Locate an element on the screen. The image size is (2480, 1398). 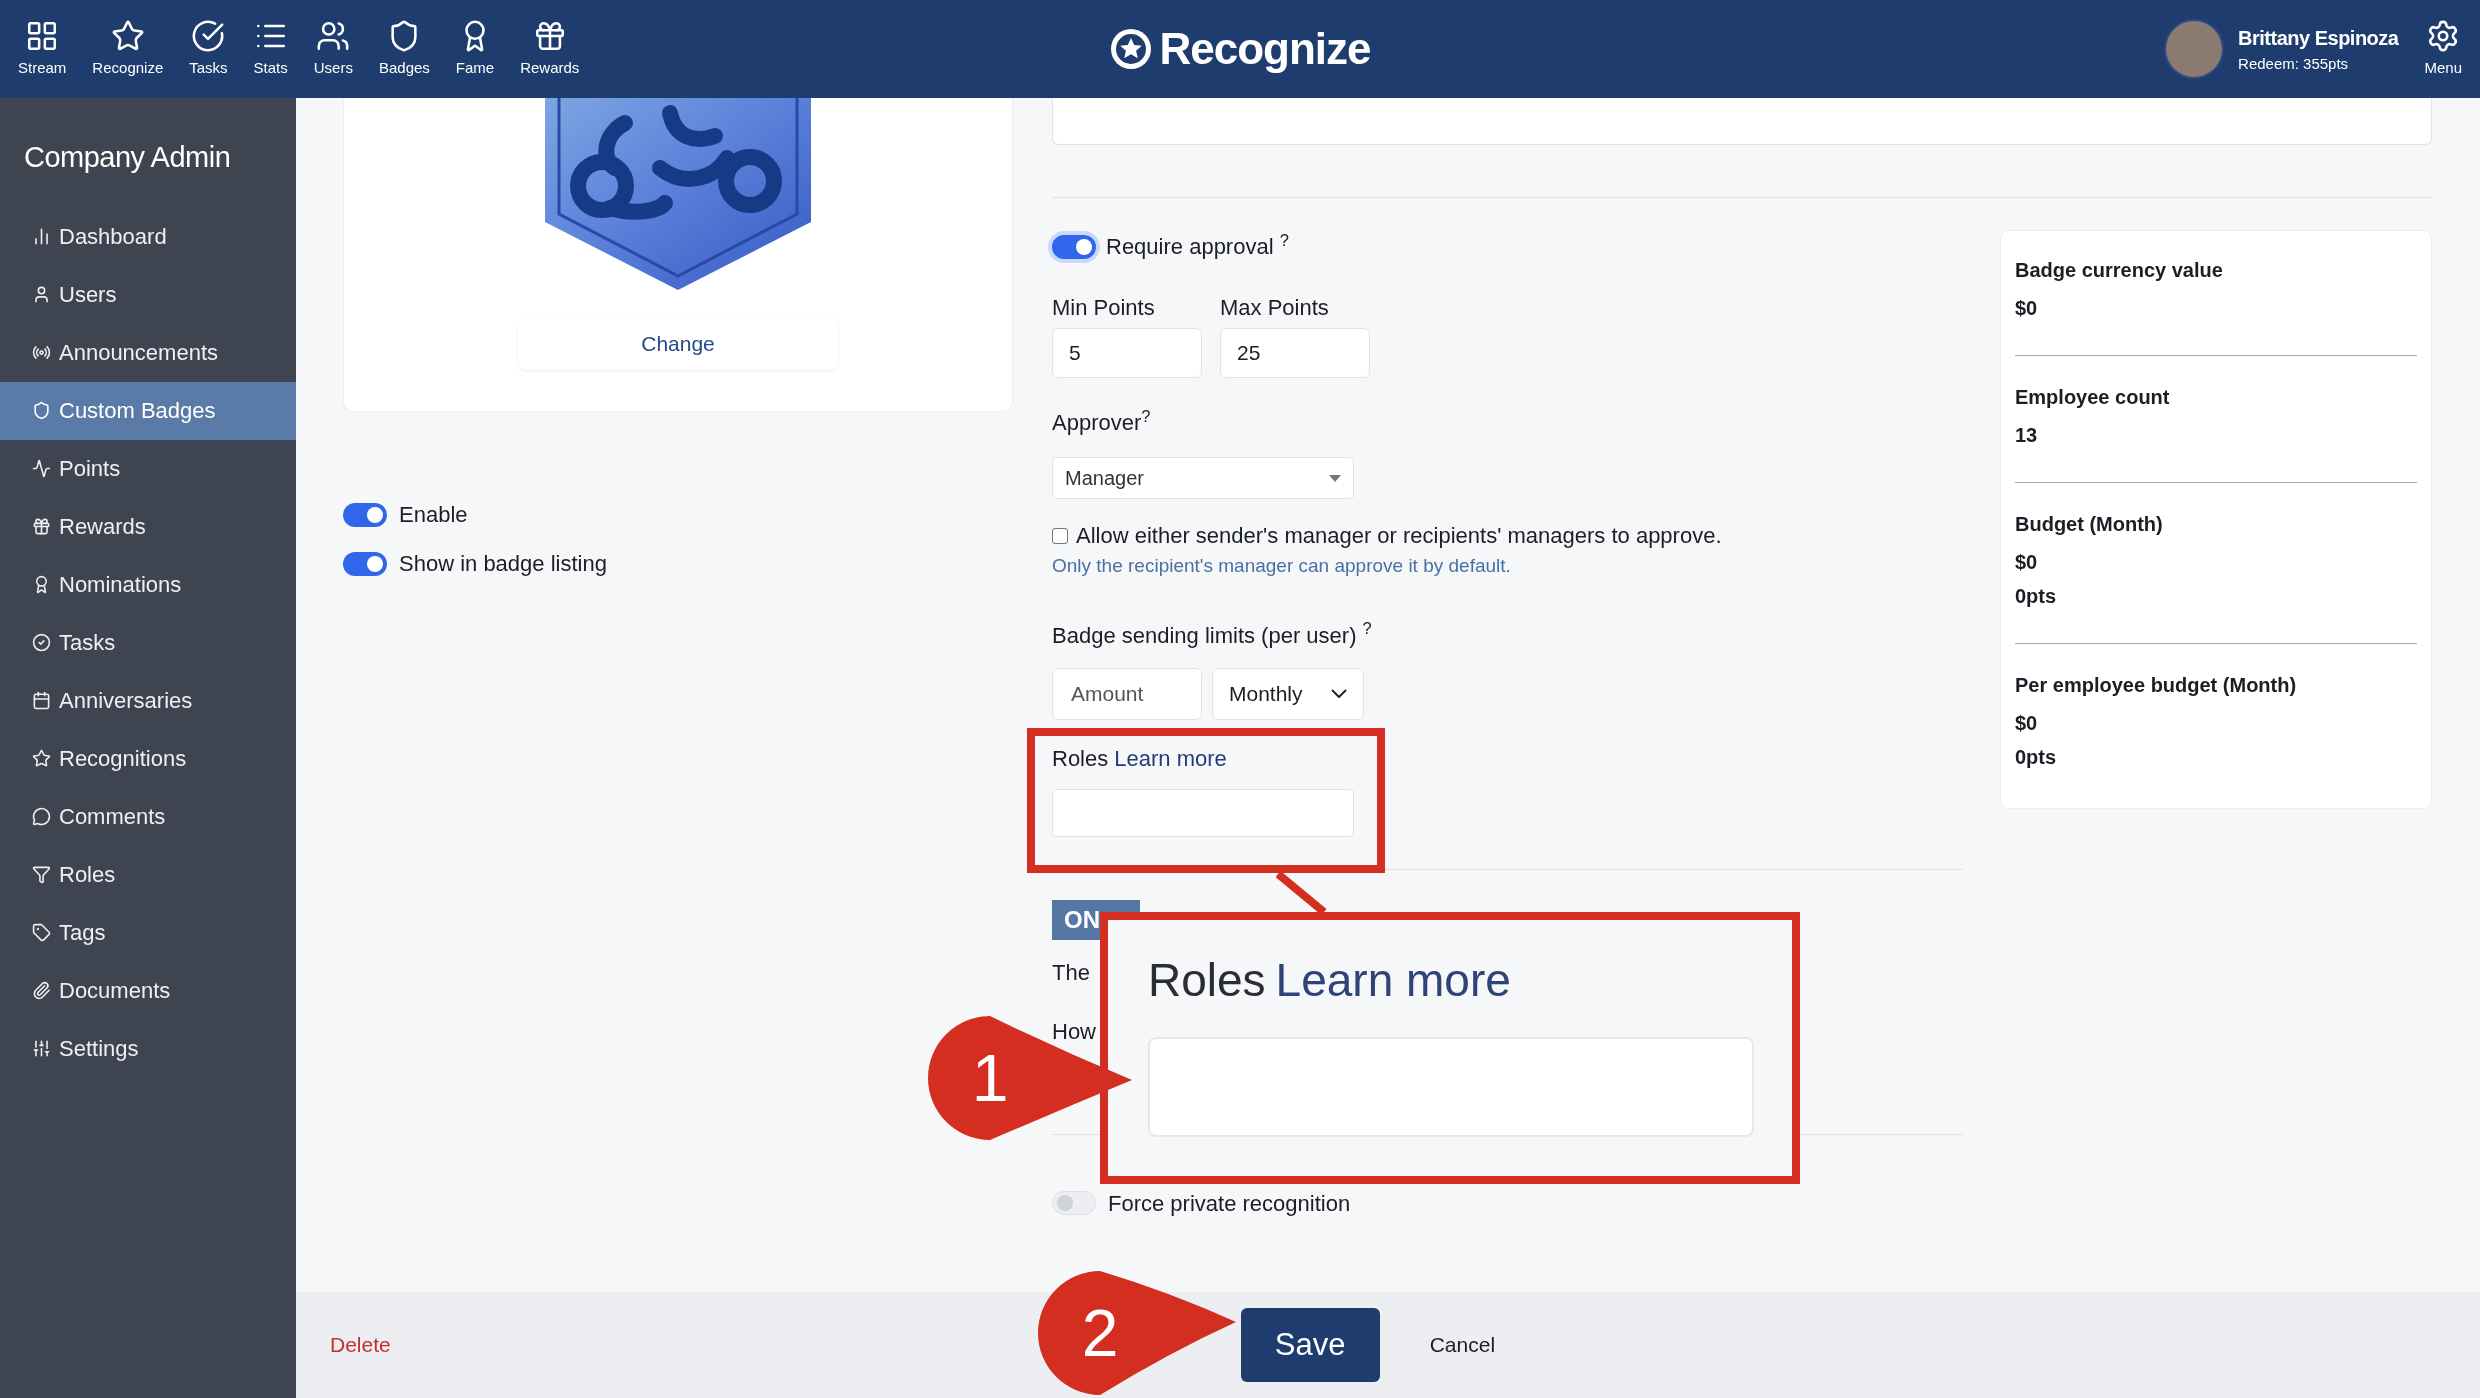
comment-icon is located at coordinates (41, 816).